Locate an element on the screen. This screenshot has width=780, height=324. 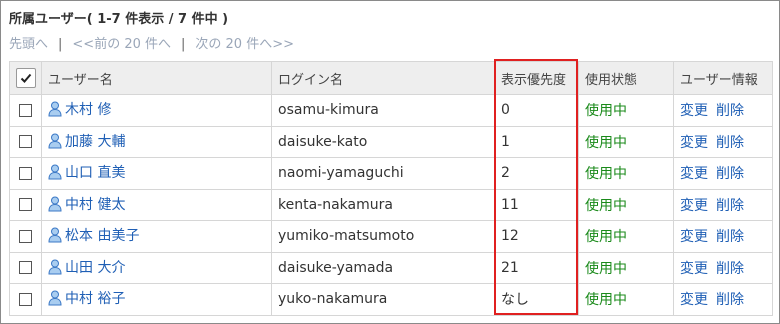
column-header-user-info: ユーザー情報 is located at coordinates (723, 78).